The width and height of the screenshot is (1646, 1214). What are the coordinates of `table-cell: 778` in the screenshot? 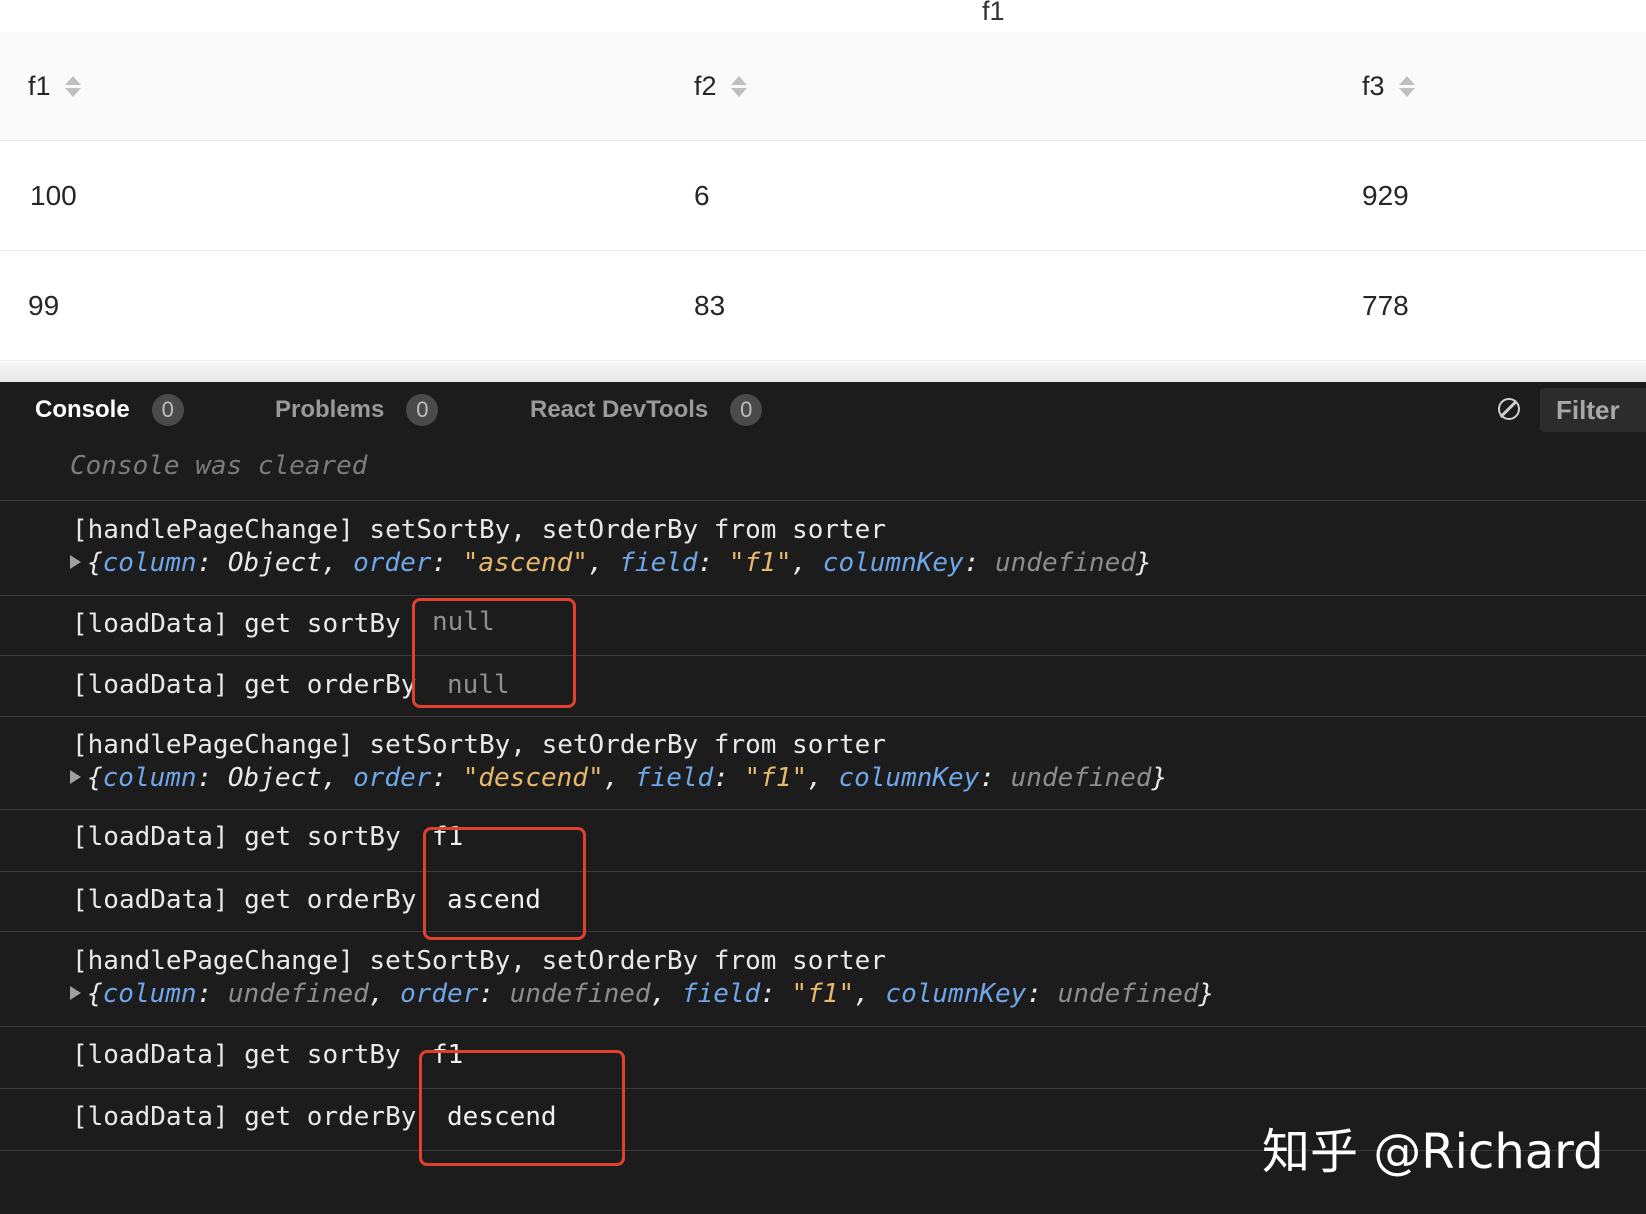 It's located at (1385, 305).